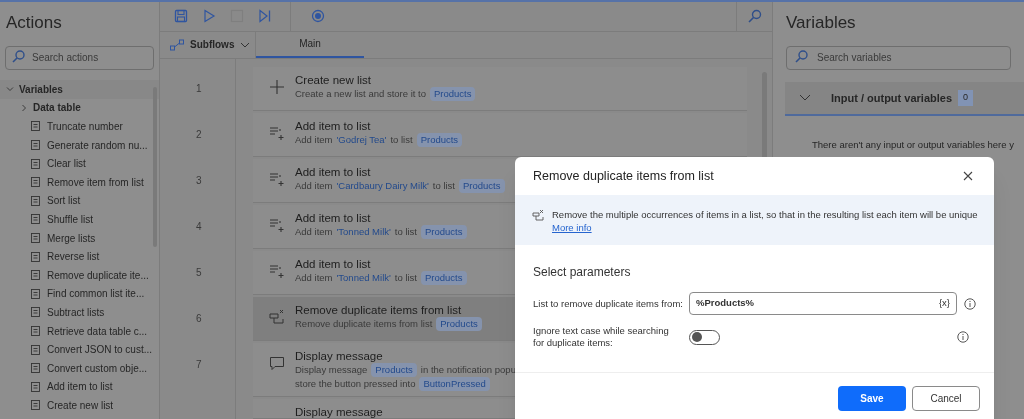 This screenshot has height=419, width=1024. Describe the element at coordinates (79, 405) in the screenshot. I see `tree-item: Create new list` at that location.